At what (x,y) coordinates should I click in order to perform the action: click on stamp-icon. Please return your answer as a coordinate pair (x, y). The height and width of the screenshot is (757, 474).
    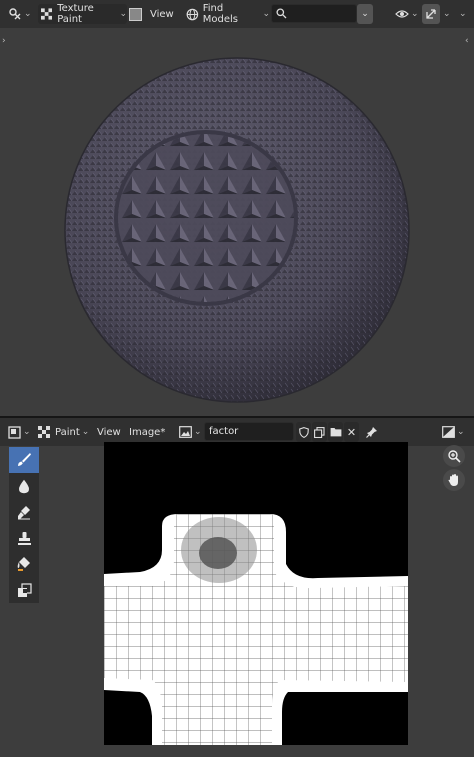
    Looking at the image, I should click on (24, 538).